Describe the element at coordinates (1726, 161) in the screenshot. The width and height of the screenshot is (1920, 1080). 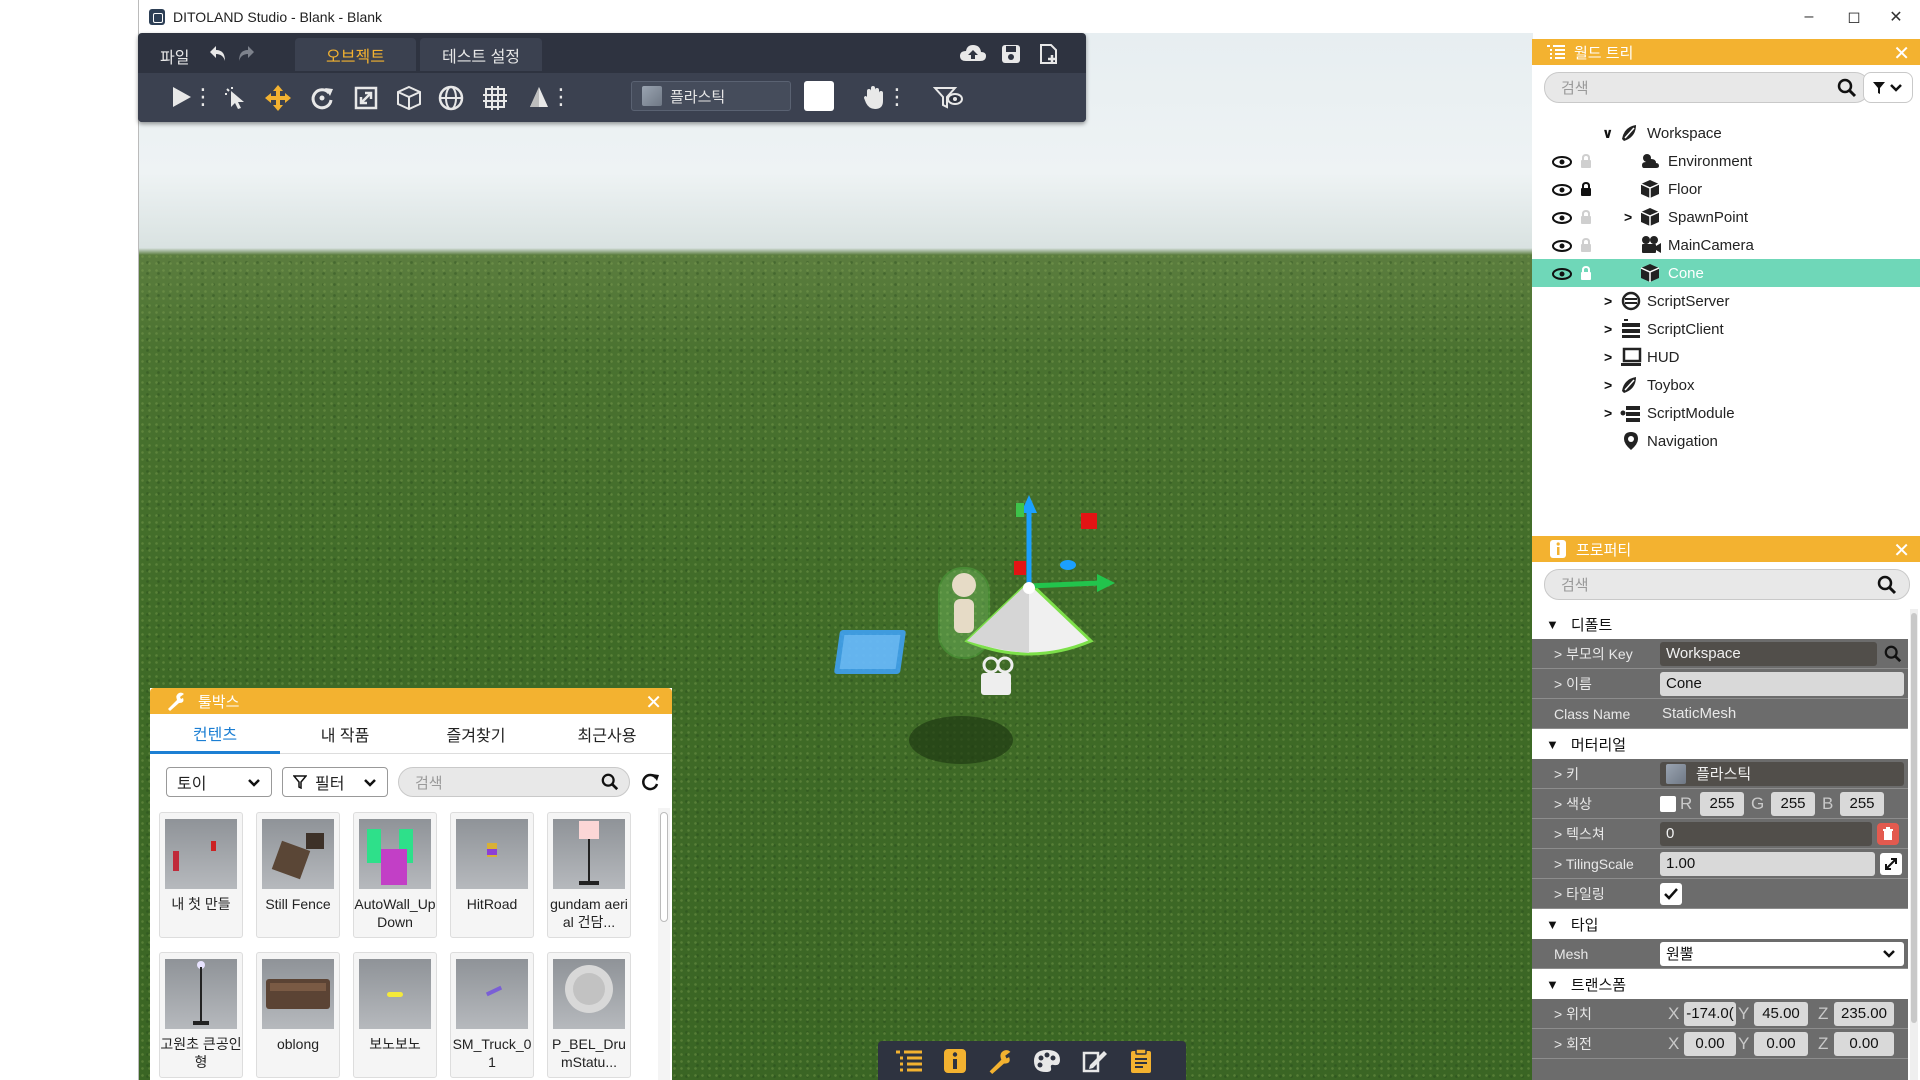
I see `tree-item-environment: Environment` at that location.